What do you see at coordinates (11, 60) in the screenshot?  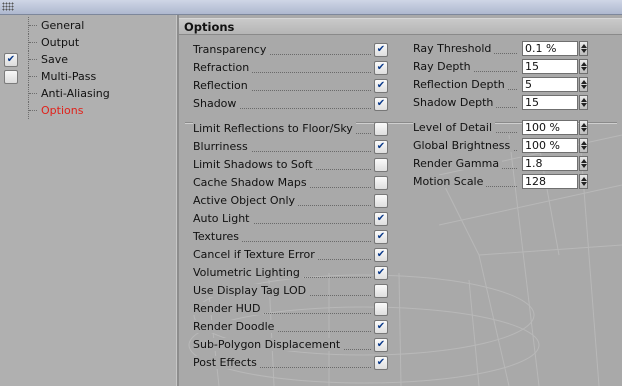 I see `sidebar-checkbox-save: ✔` at bounding box center [11, 60].